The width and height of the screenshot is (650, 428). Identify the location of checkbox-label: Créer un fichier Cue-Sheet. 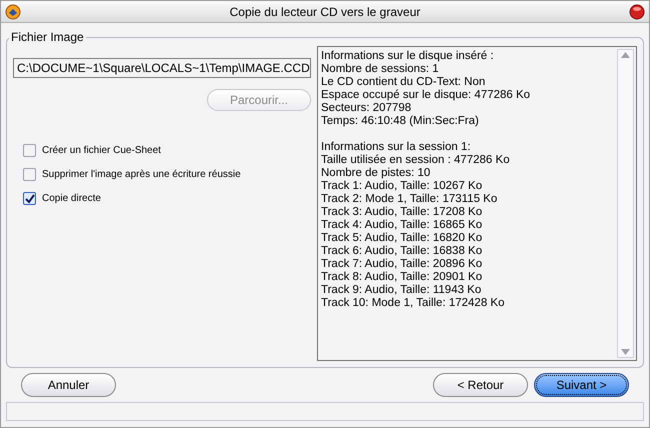
(101, 151).